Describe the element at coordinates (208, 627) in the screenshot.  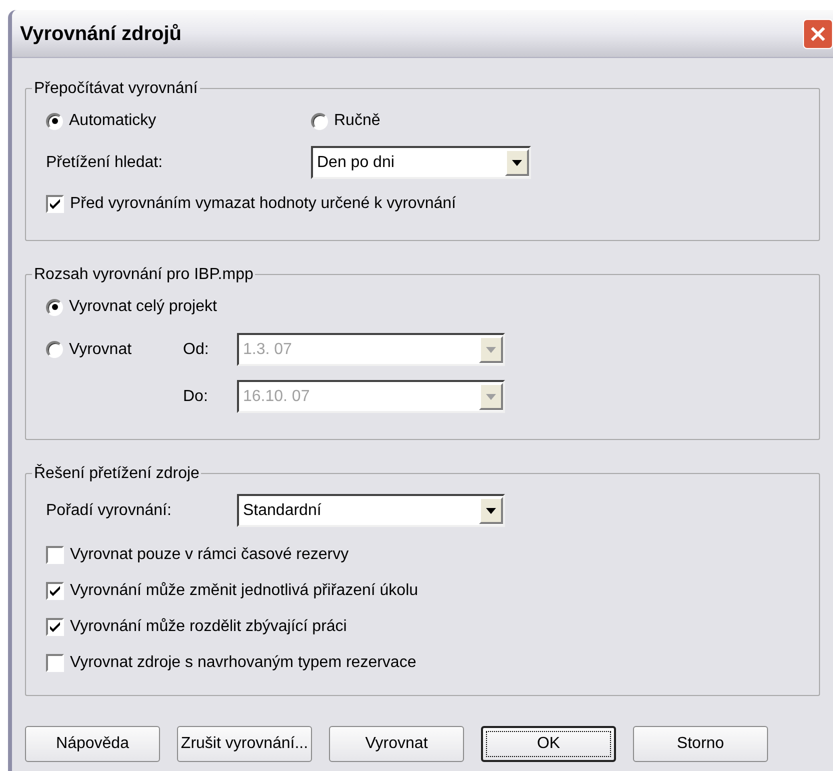
I see `checkbox-label: Vyrovnání může rozdělit zbývající práci` at that location.